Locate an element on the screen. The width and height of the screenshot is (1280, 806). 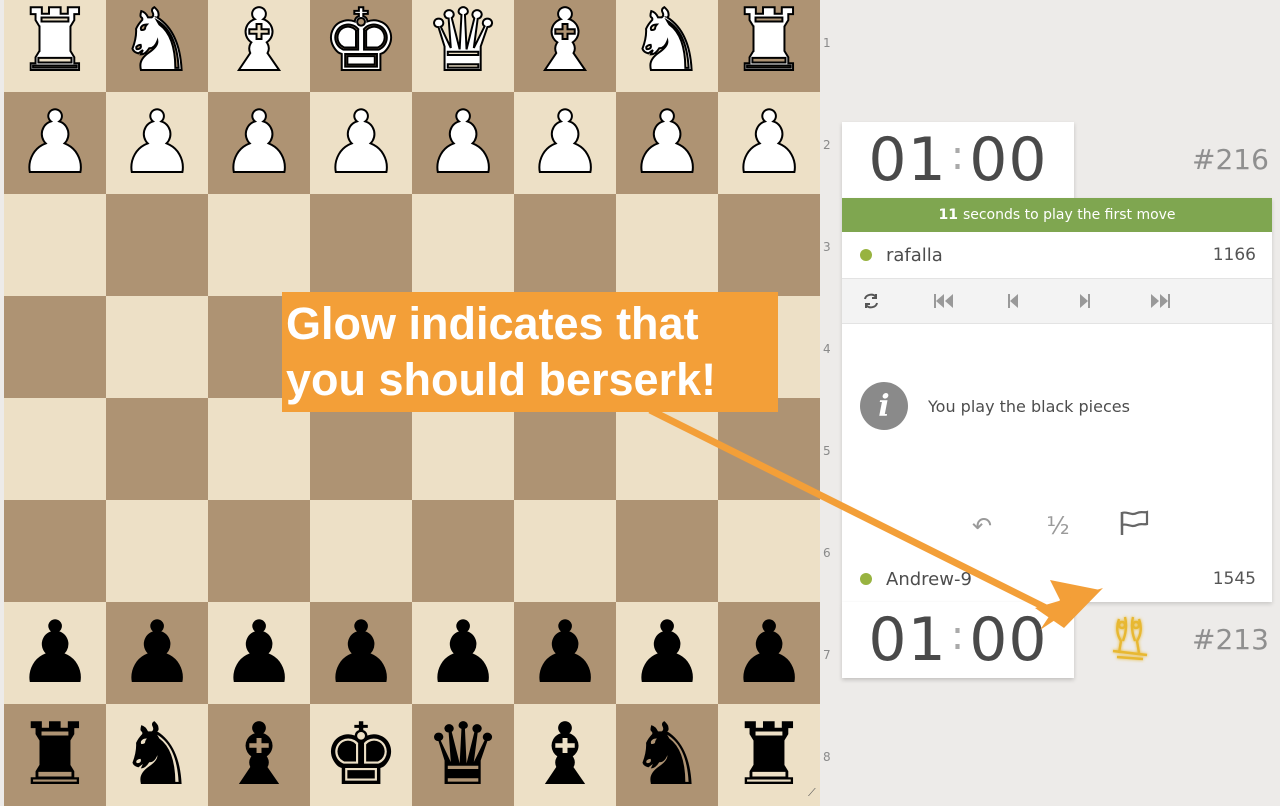
flip-board-icon is located at coordinates (898, 301).